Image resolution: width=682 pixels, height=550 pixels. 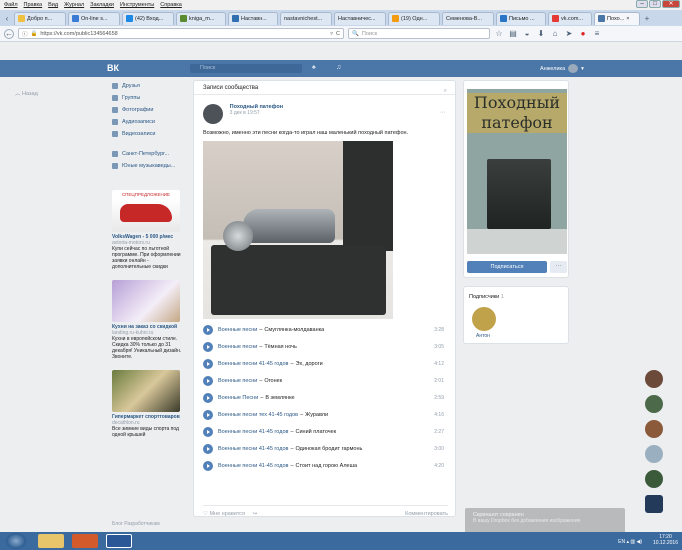 I want to click on vk-logo: ВК, so click(x=116, y=68).